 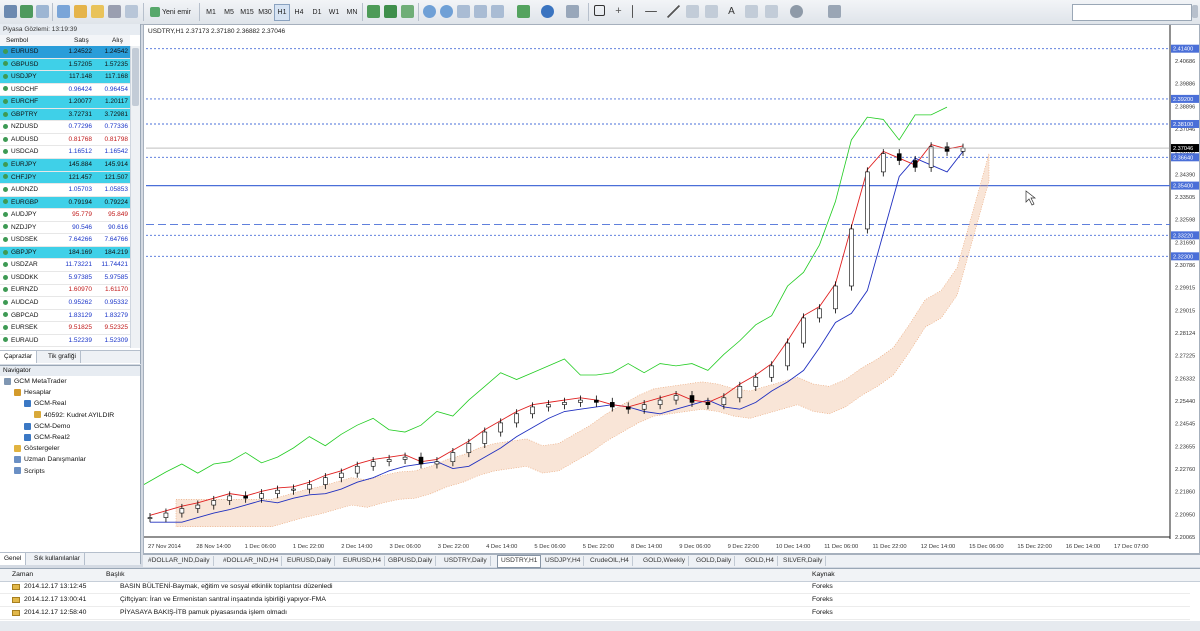 I want to click on navigator-item: Hesaplar, so click(x=32, y=393).